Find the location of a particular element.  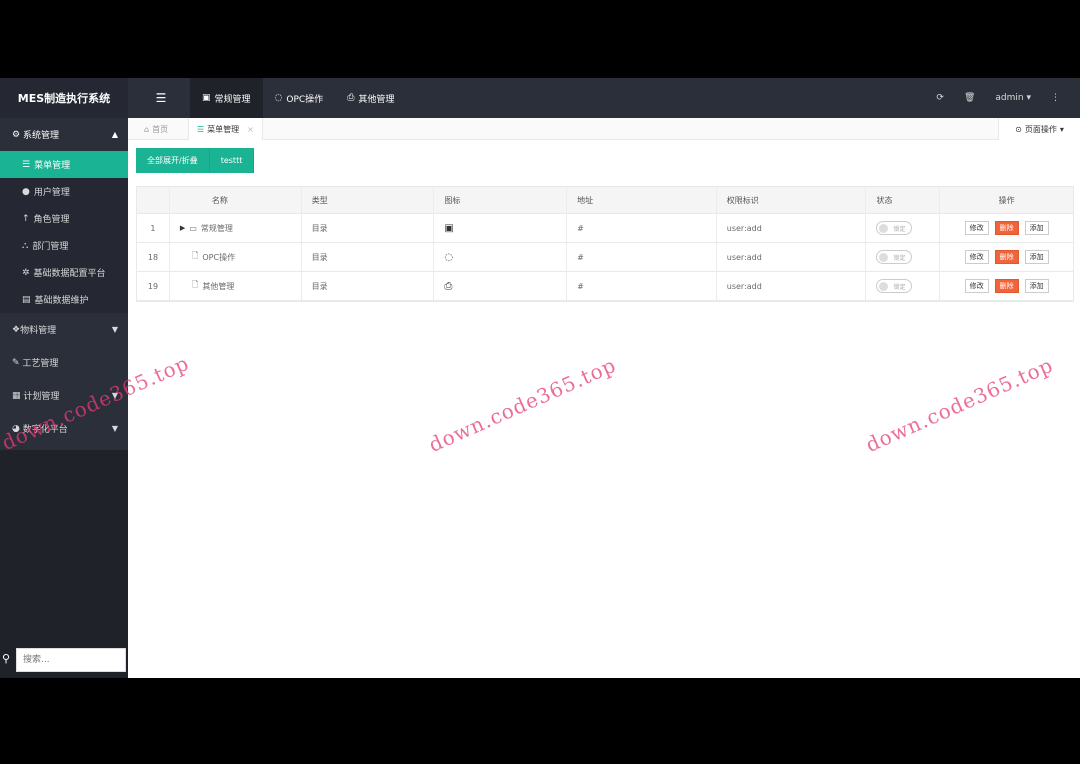

test-button: testtt is located at coordinates (232, 160).